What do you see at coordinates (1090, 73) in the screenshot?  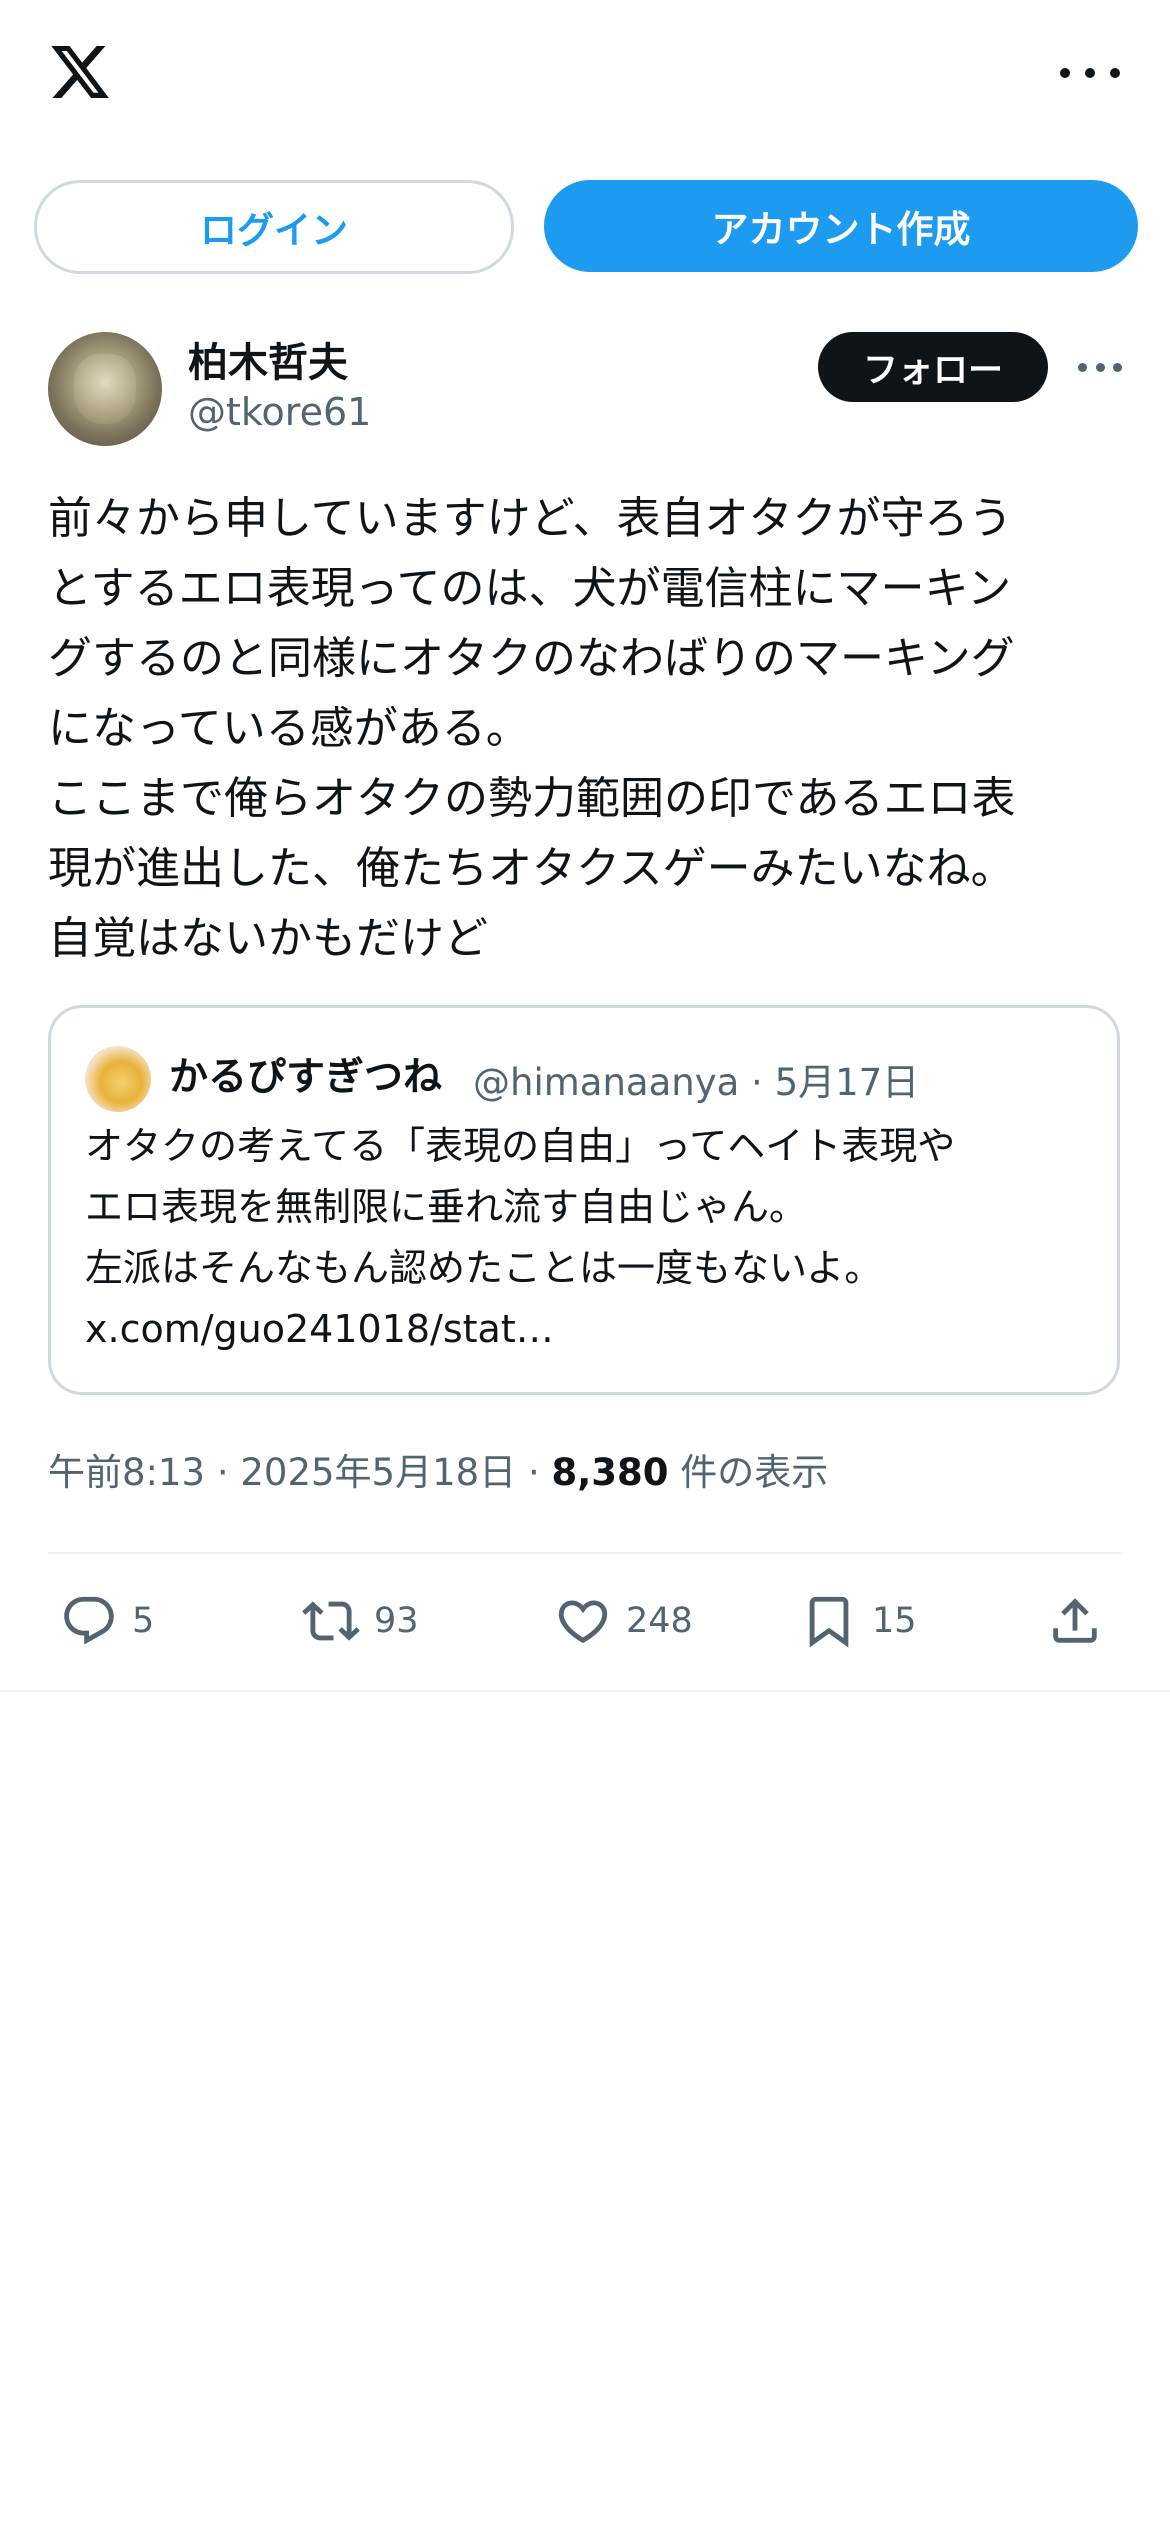 I see `more-horizontal-icon` at bounding box center [1090, 73].